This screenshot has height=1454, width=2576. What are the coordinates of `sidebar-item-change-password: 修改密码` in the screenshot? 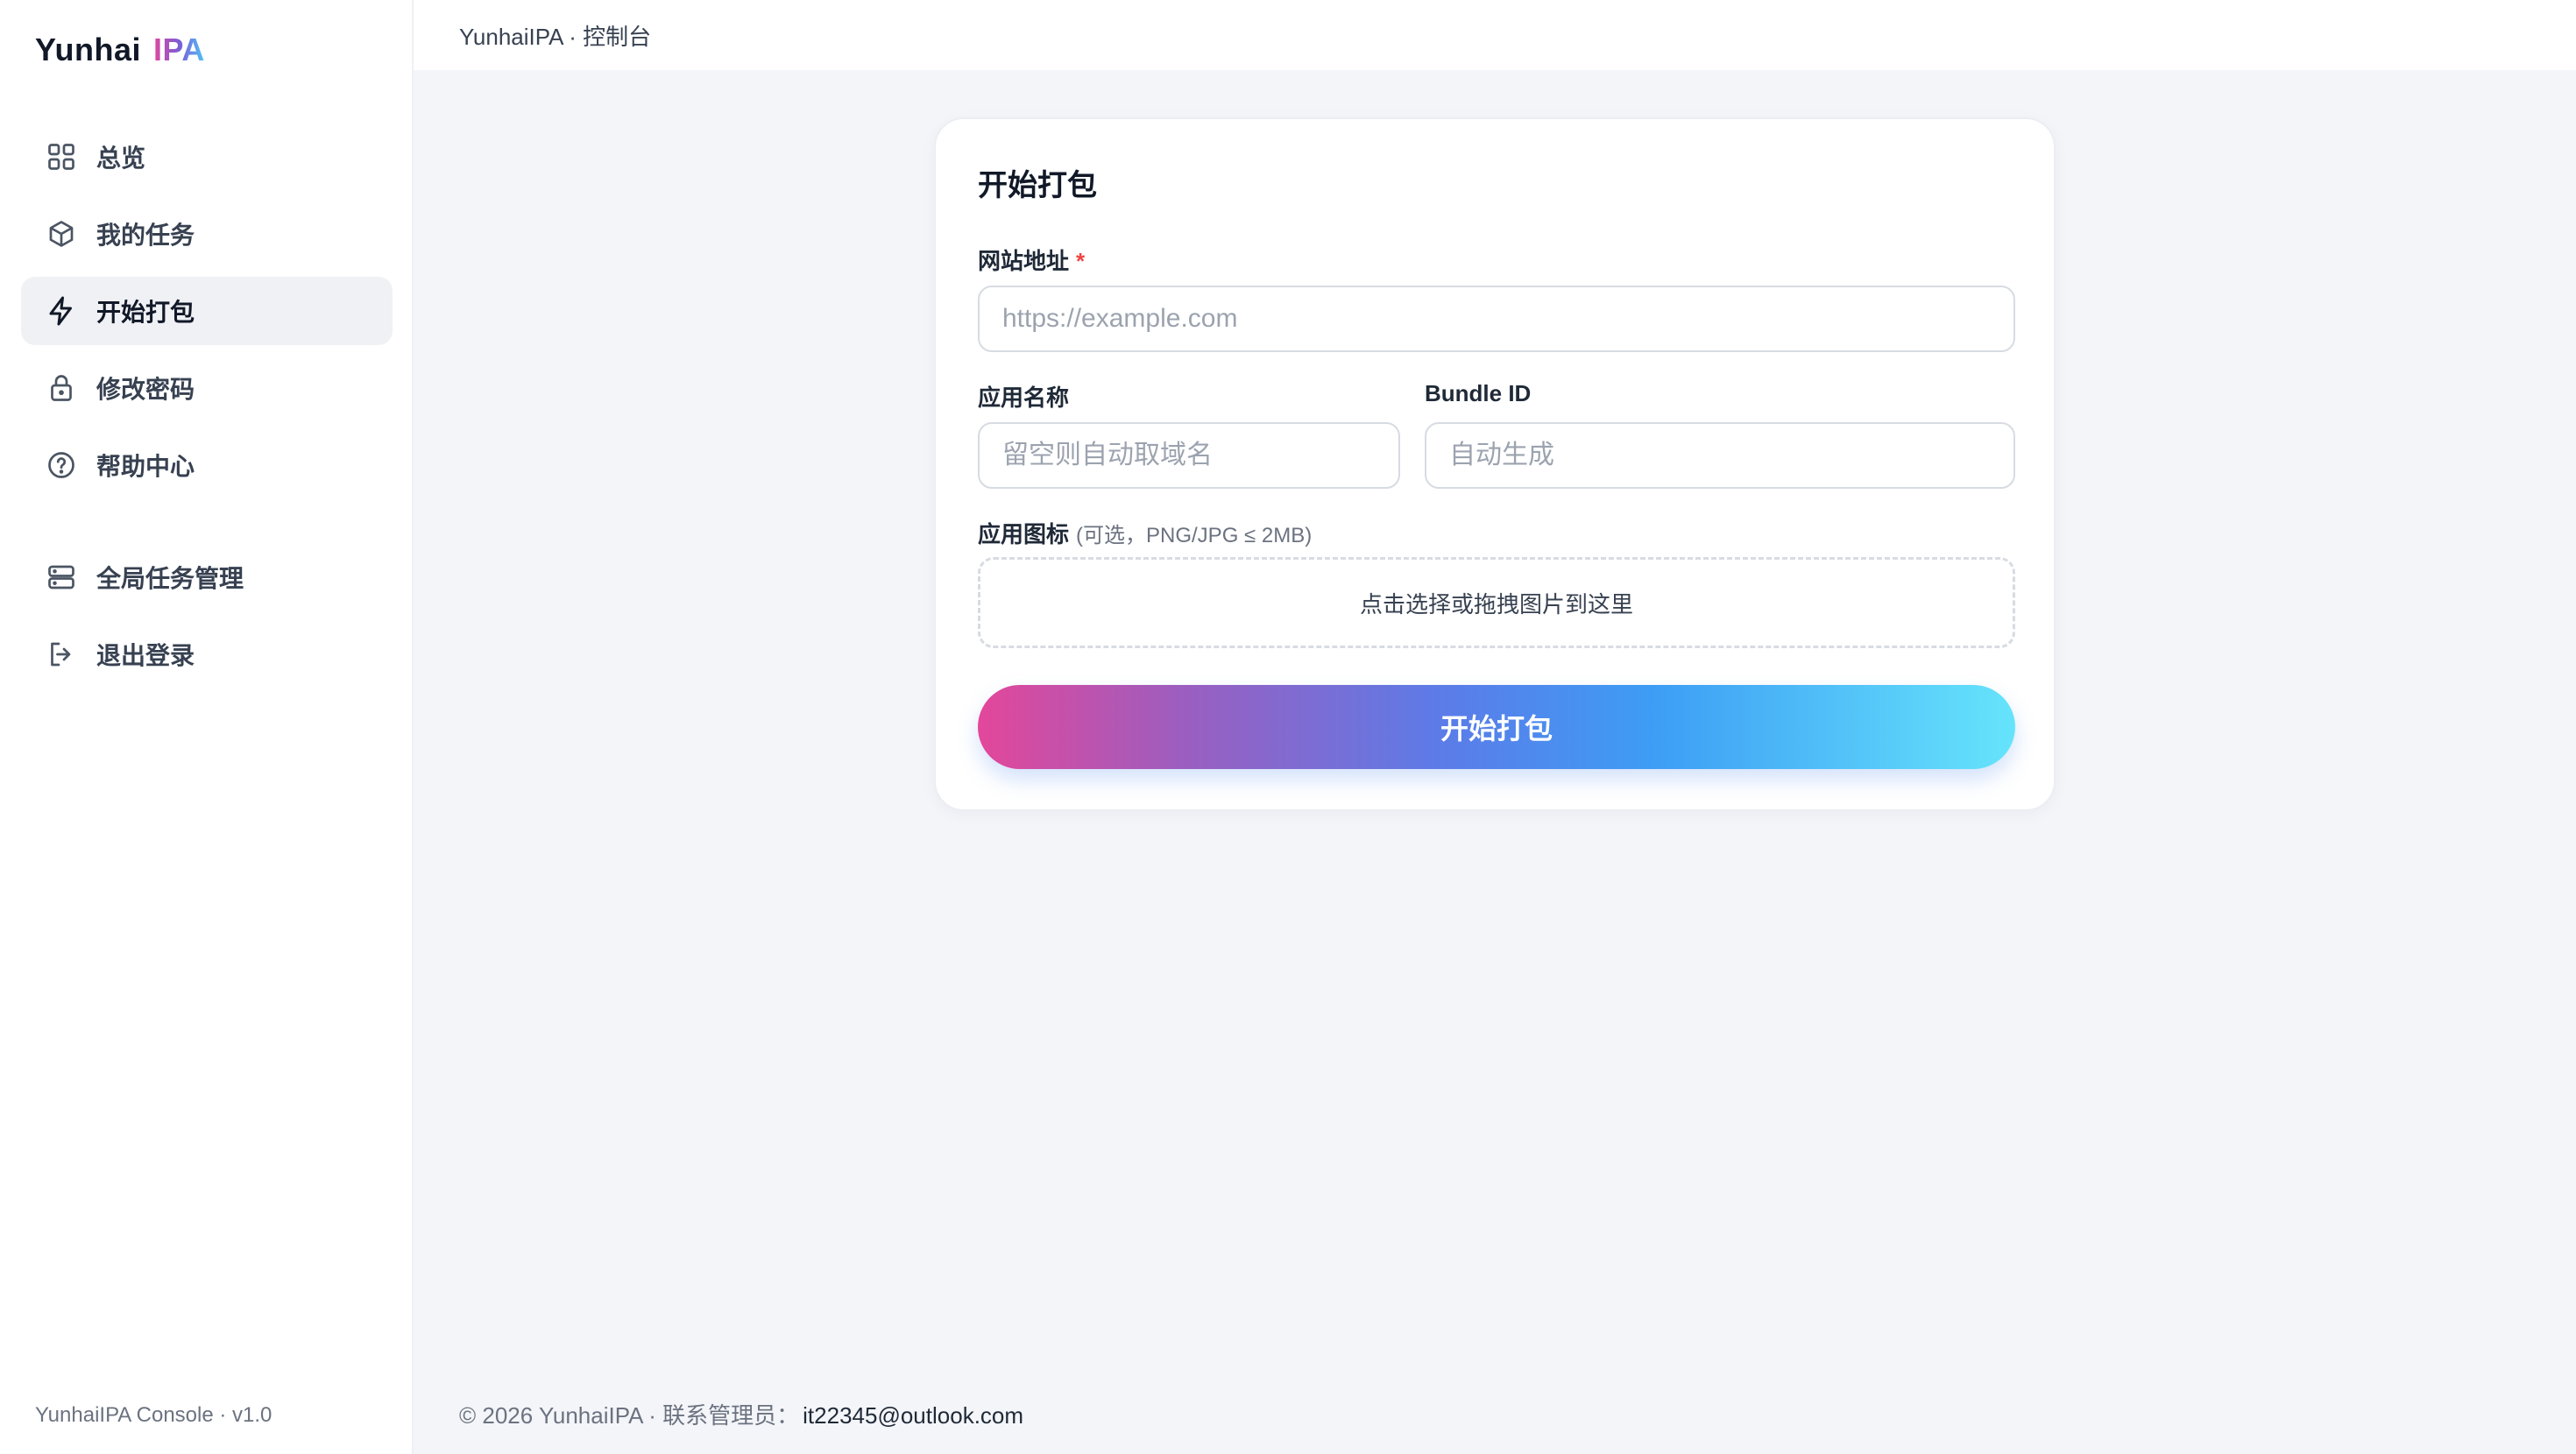 It's located at (207, 388).